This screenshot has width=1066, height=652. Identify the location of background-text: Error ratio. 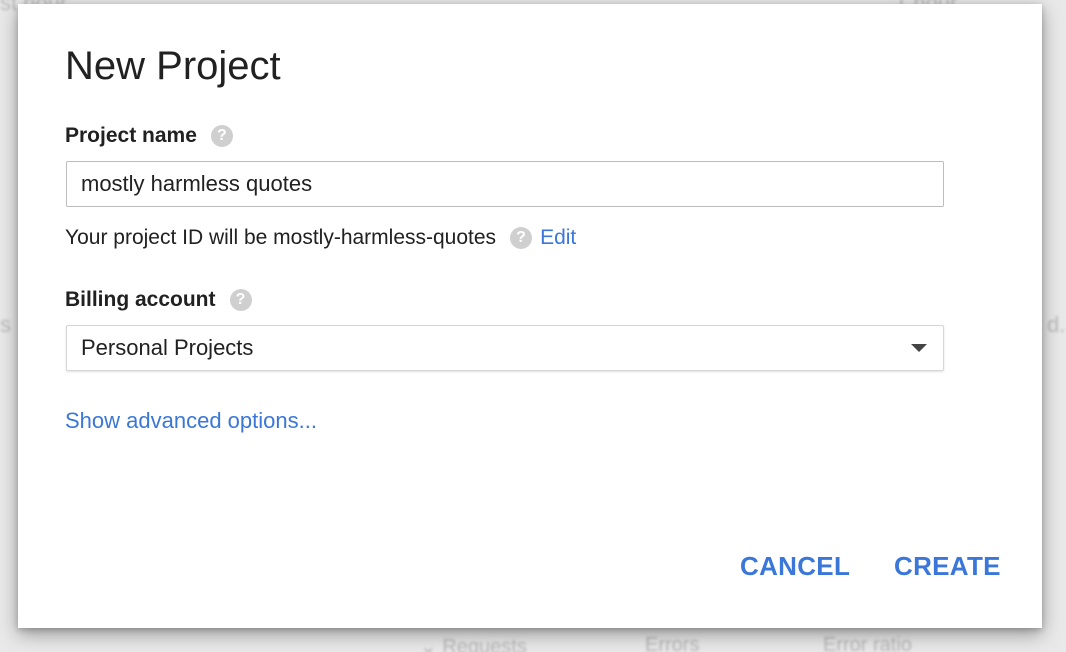
(867, 643).